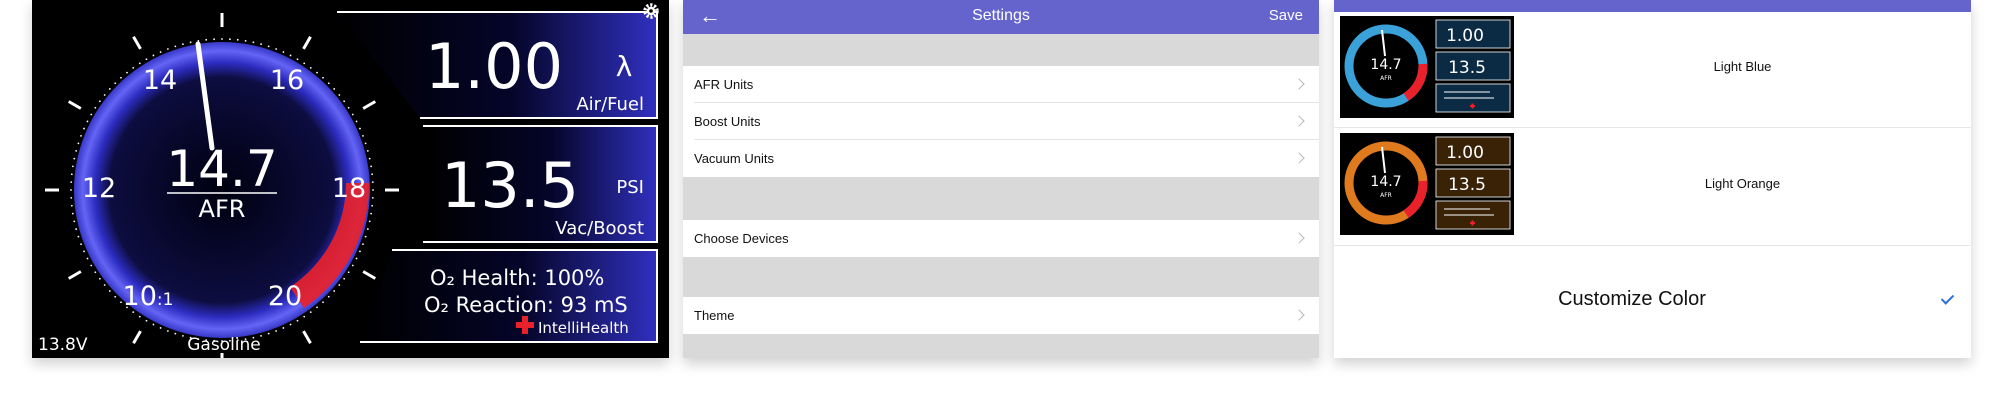  What do you see at coordinates (287, 80) in the screenshot?
I see `gauge-tick-16: 16` at bounding box center [287, 80].